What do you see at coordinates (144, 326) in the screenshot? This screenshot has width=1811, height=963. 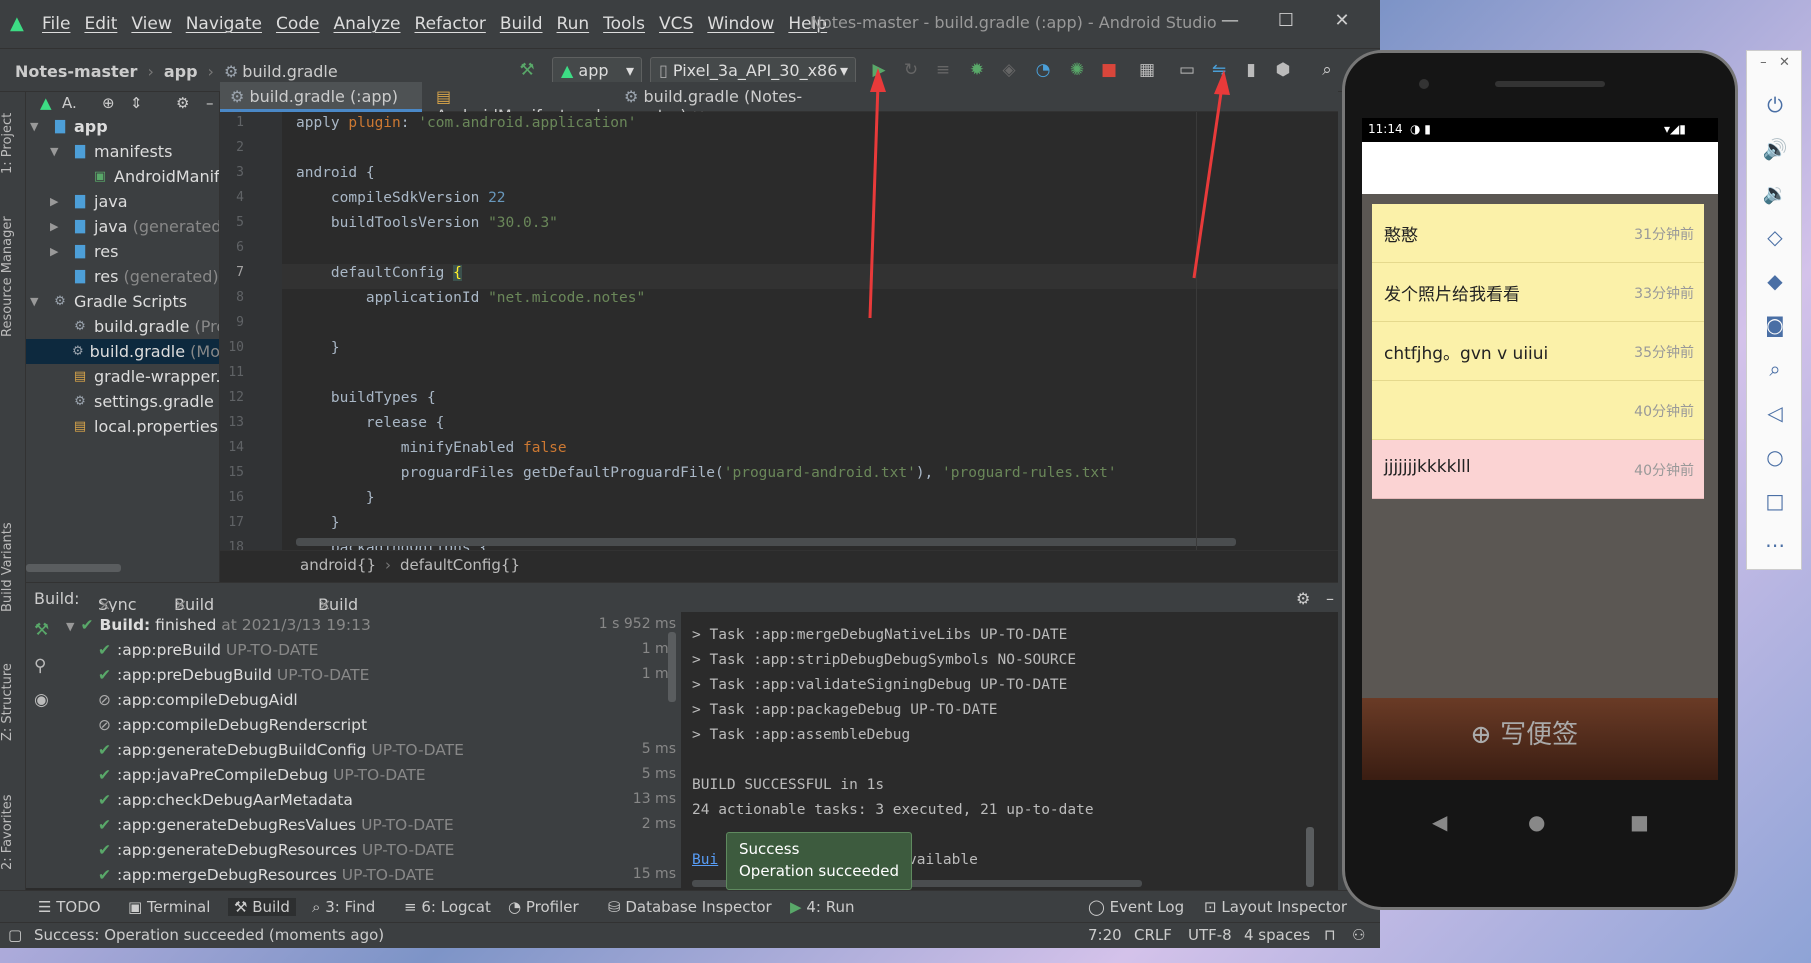 I see `tree-item-build-gradle-project: ⚙ build.gradle (Pro` at bounding box center [144, 326].